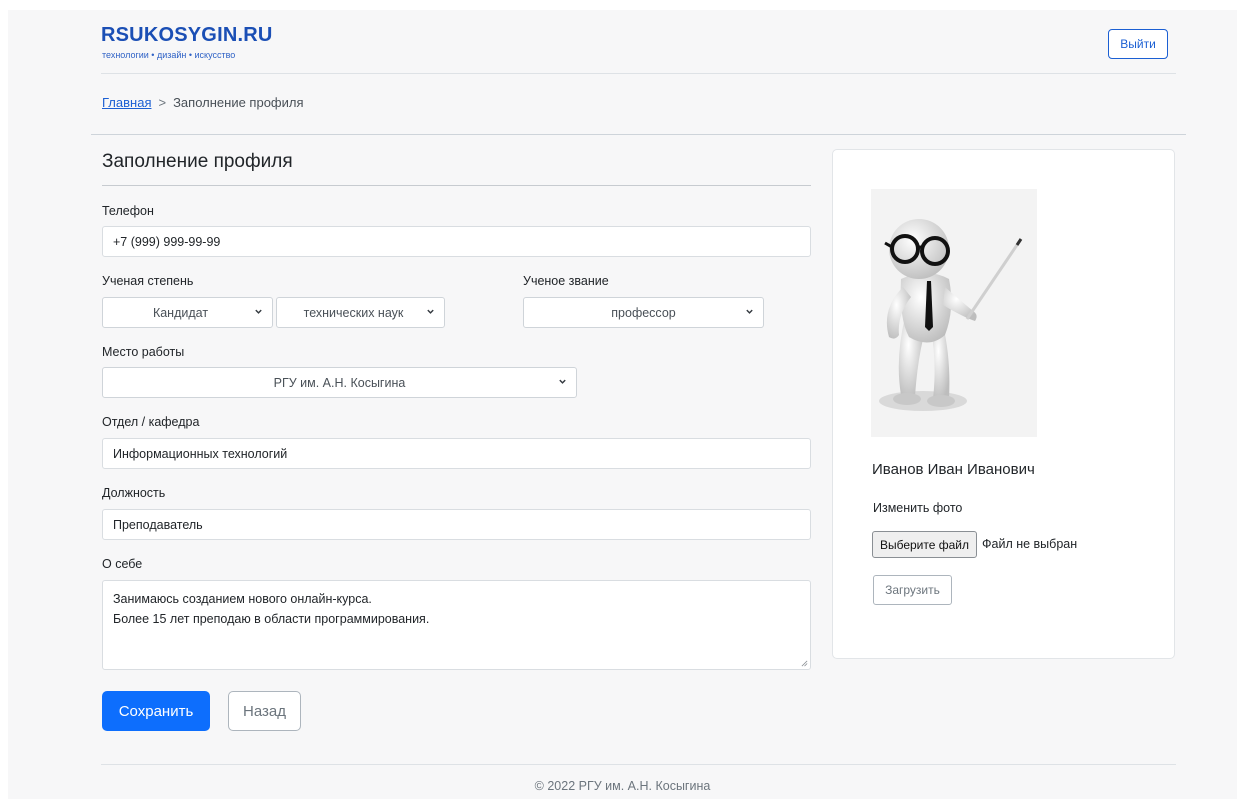 The height and width of the screenshot is (799, 1245). Describe the element at coordinates (924, 544) in the screenshot. I see `choose-file-button: Выберите файл` at that location.